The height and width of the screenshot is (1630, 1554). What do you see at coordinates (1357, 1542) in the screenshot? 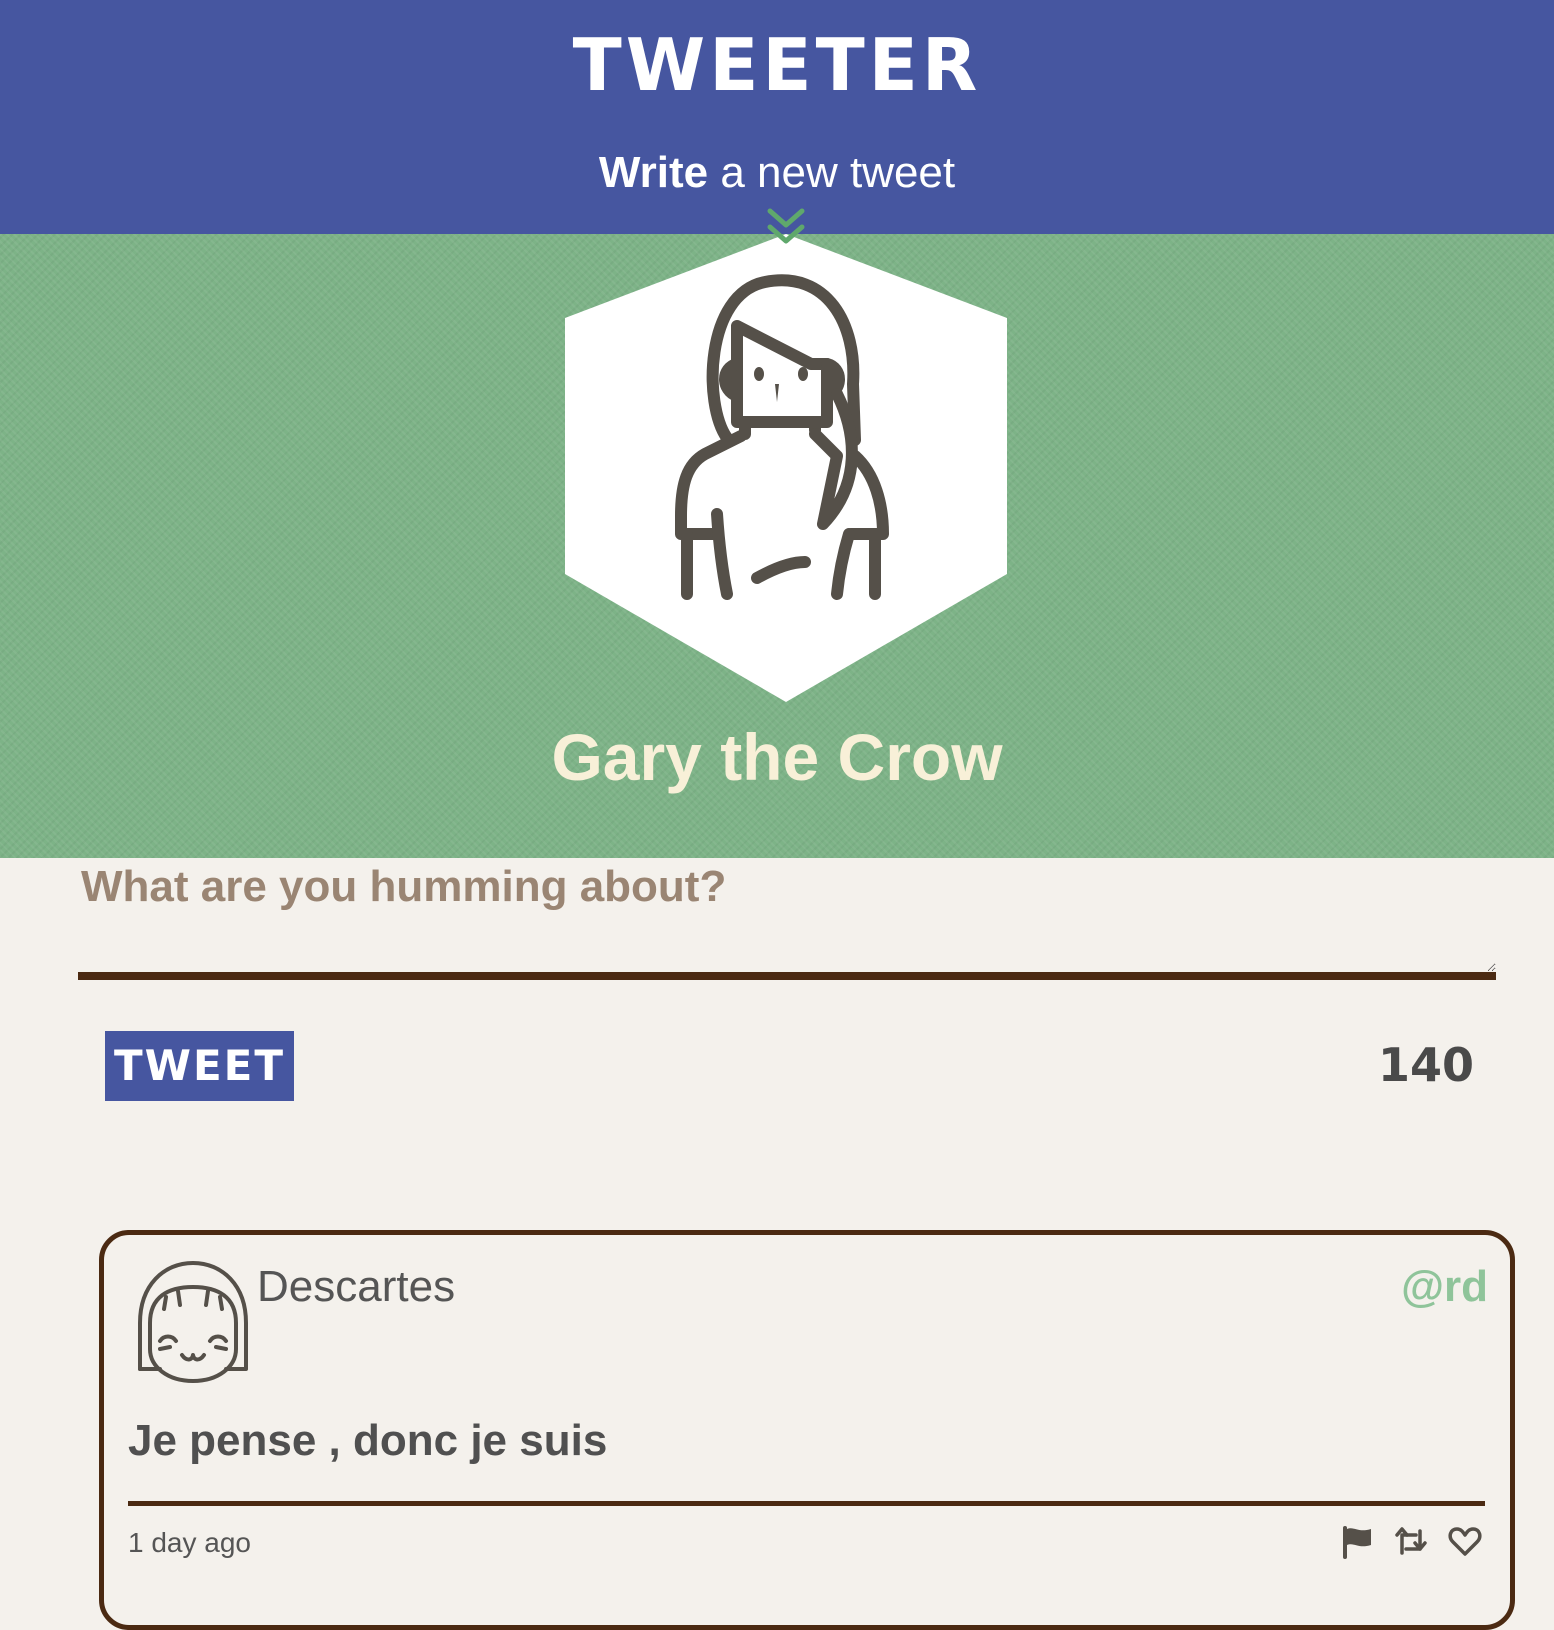
I see `flag-icon` at bounding box center [1357, 1542].